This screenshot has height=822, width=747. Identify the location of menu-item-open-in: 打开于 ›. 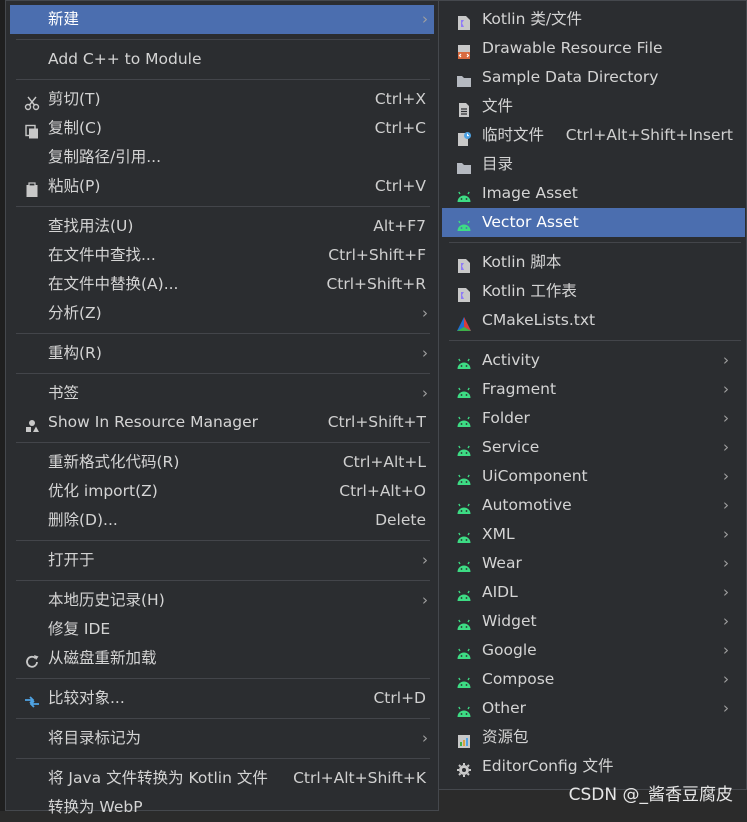
(222, 560).